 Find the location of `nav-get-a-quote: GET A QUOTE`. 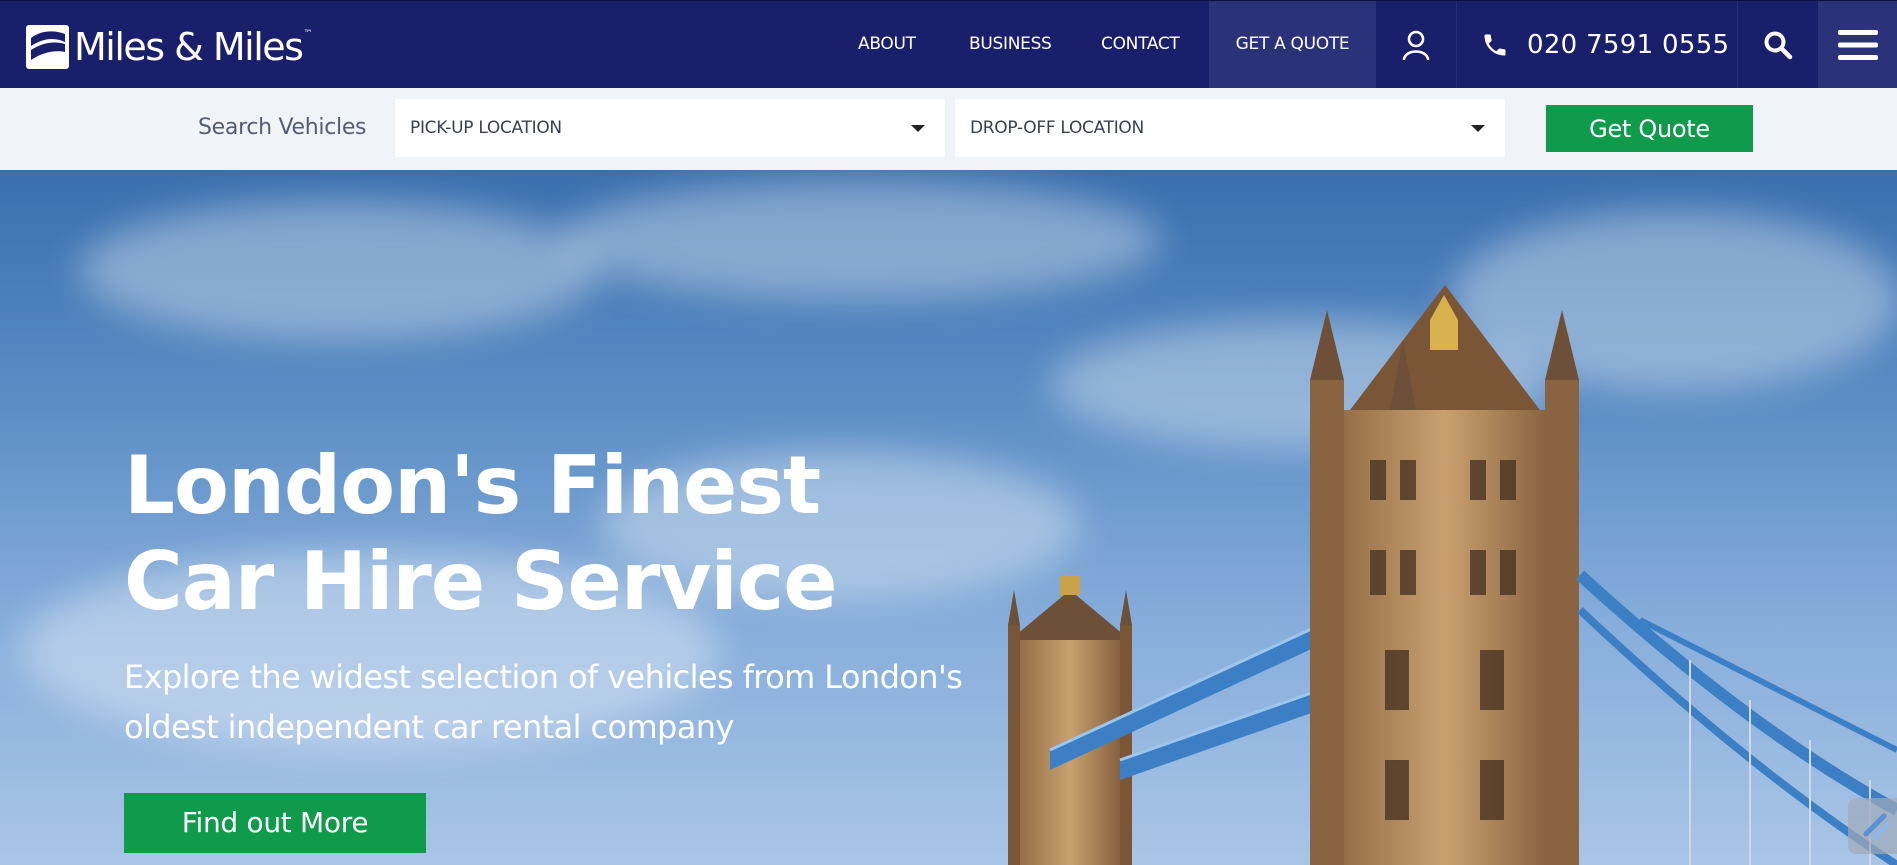

nav-get-a-quote: GET A QUOTE is located at coordinates (1292, 45).